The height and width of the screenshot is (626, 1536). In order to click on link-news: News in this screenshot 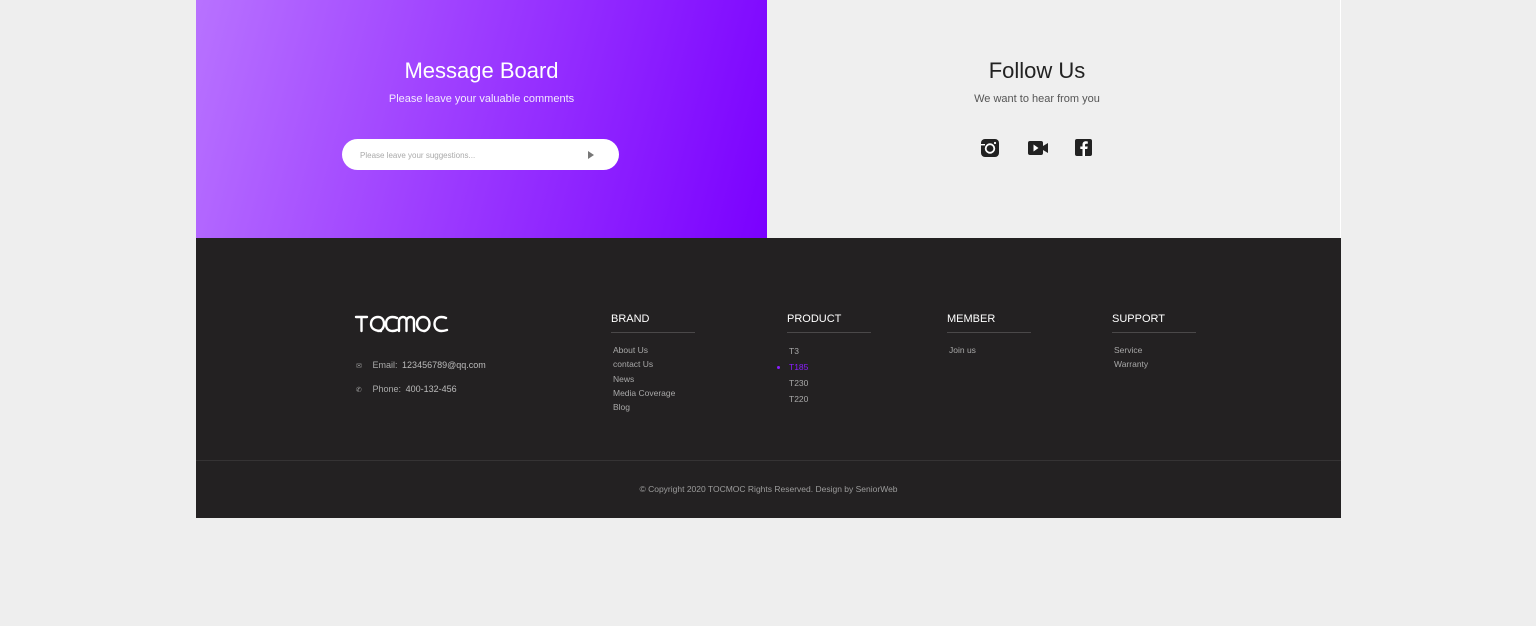, I will do `click(653, 379)`.